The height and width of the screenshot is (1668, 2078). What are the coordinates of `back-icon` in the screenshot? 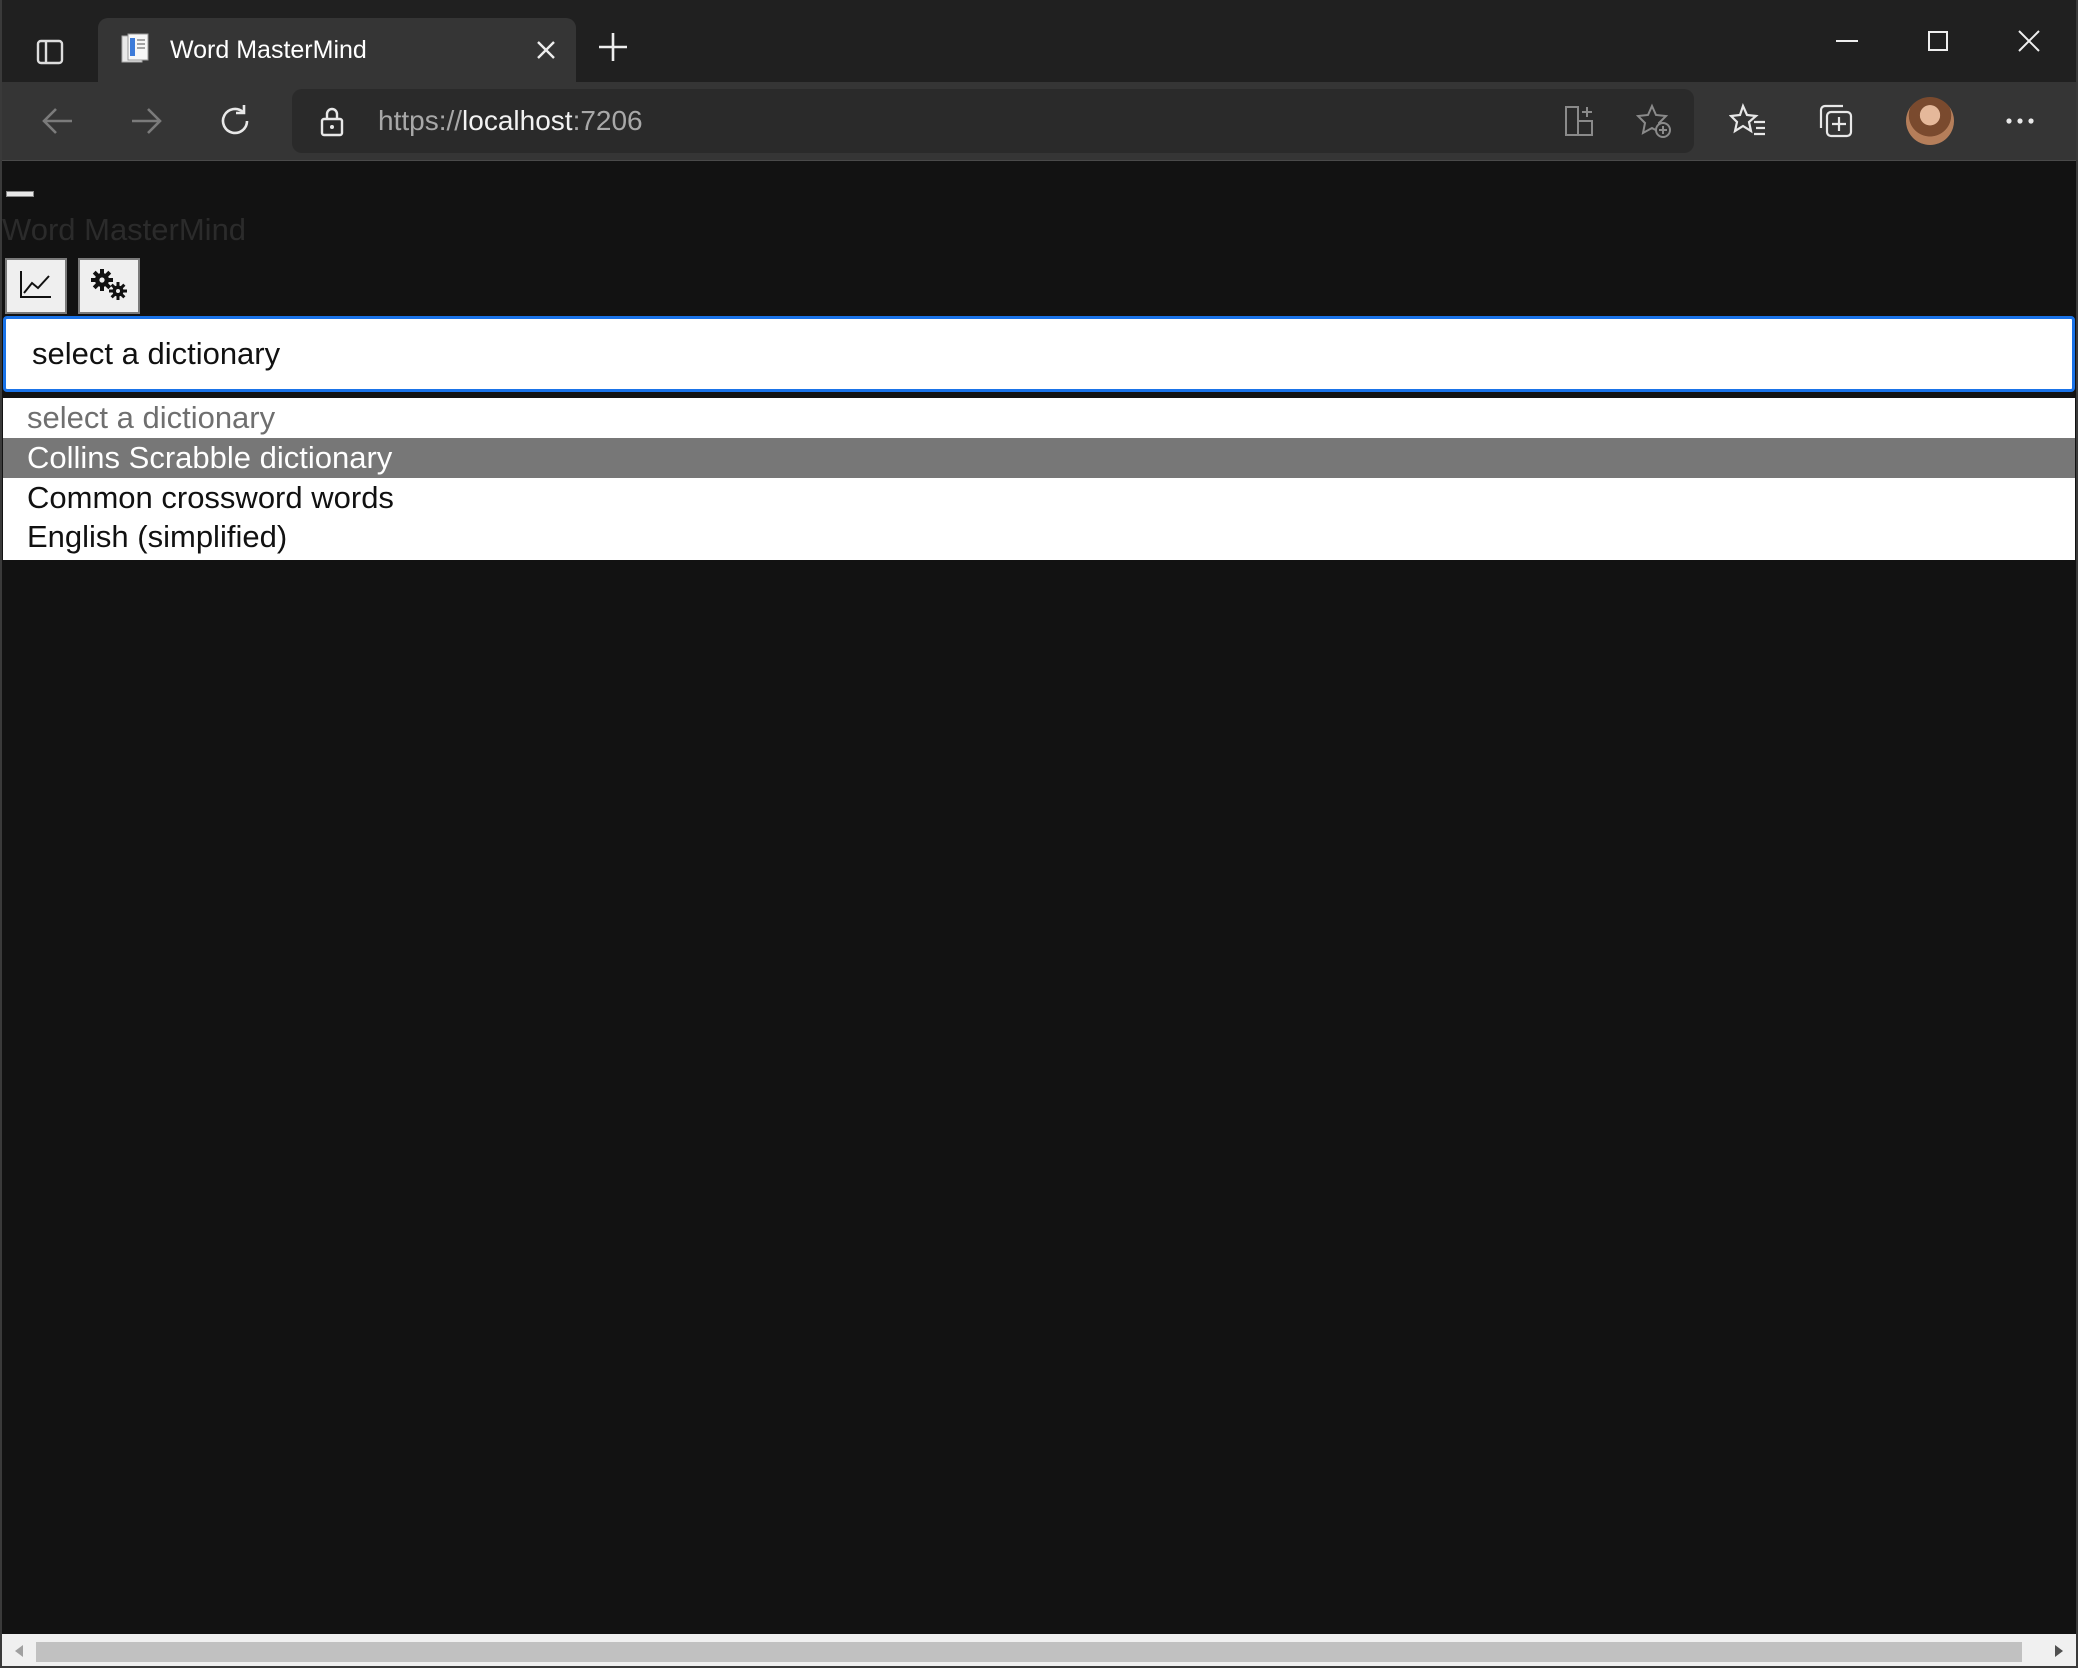 It's located at (58, 121).